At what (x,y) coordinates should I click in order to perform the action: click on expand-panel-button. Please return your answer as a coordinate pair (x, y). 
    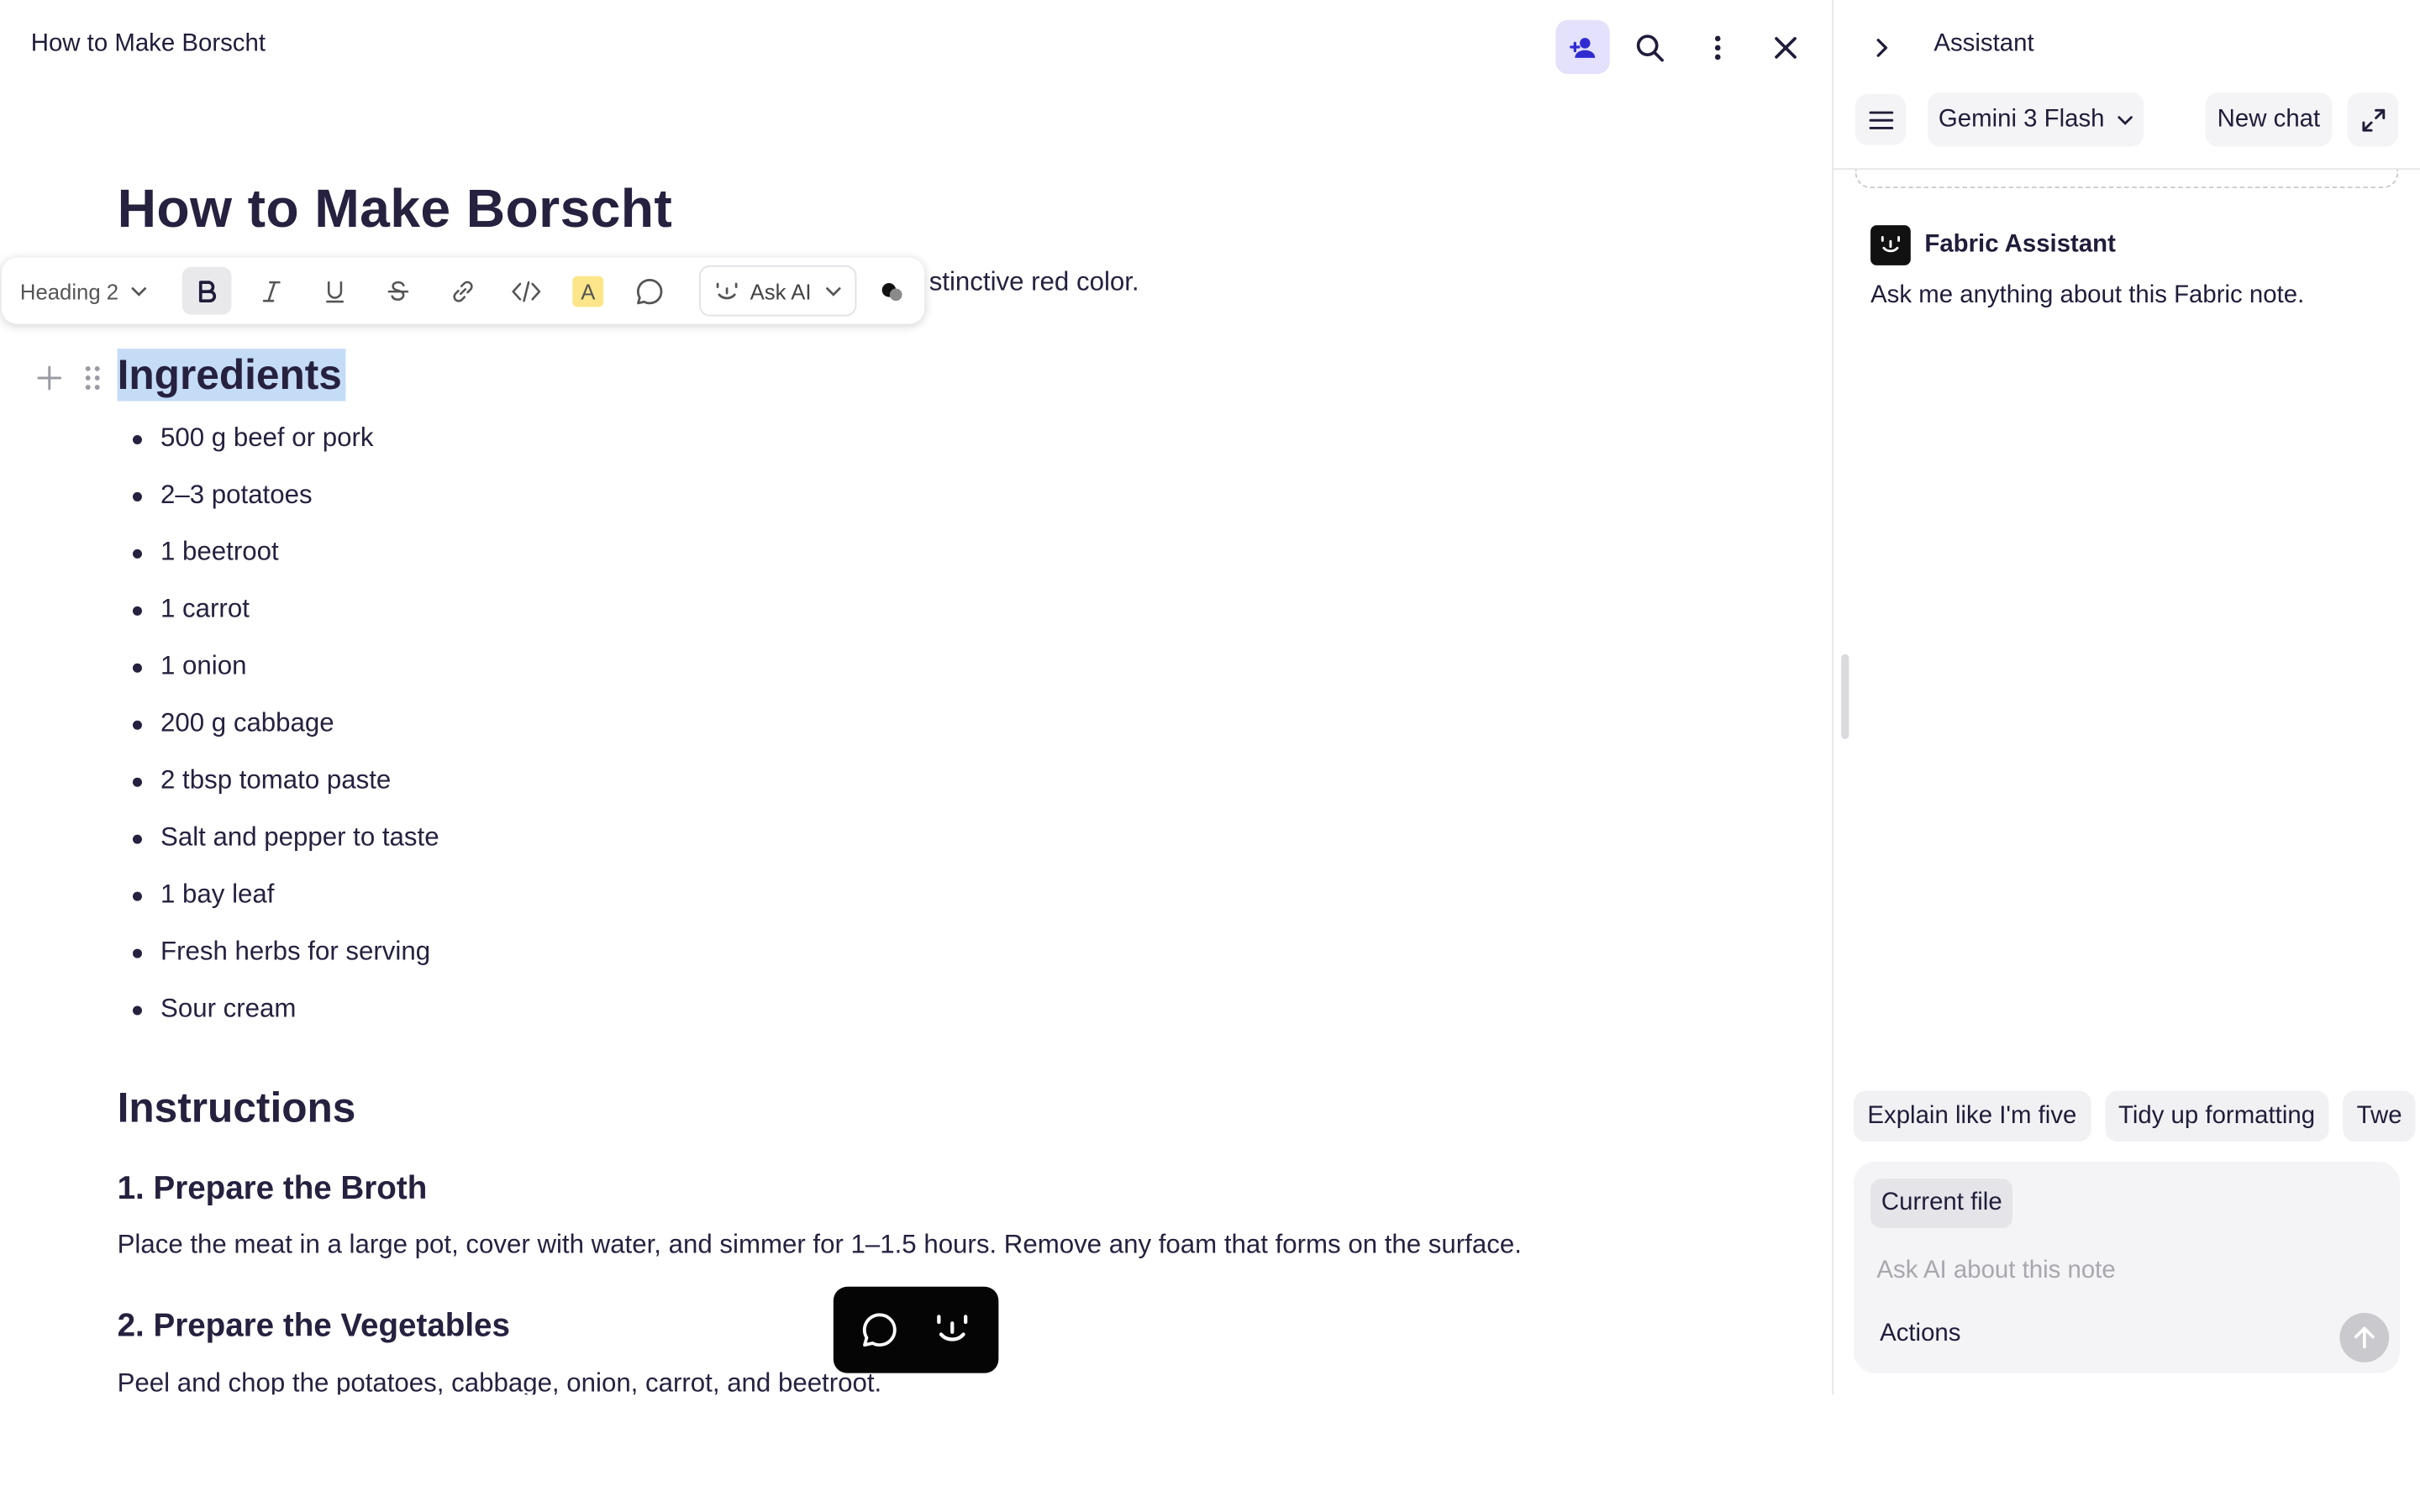
    Looking at the image, I should click on (2373, 119).